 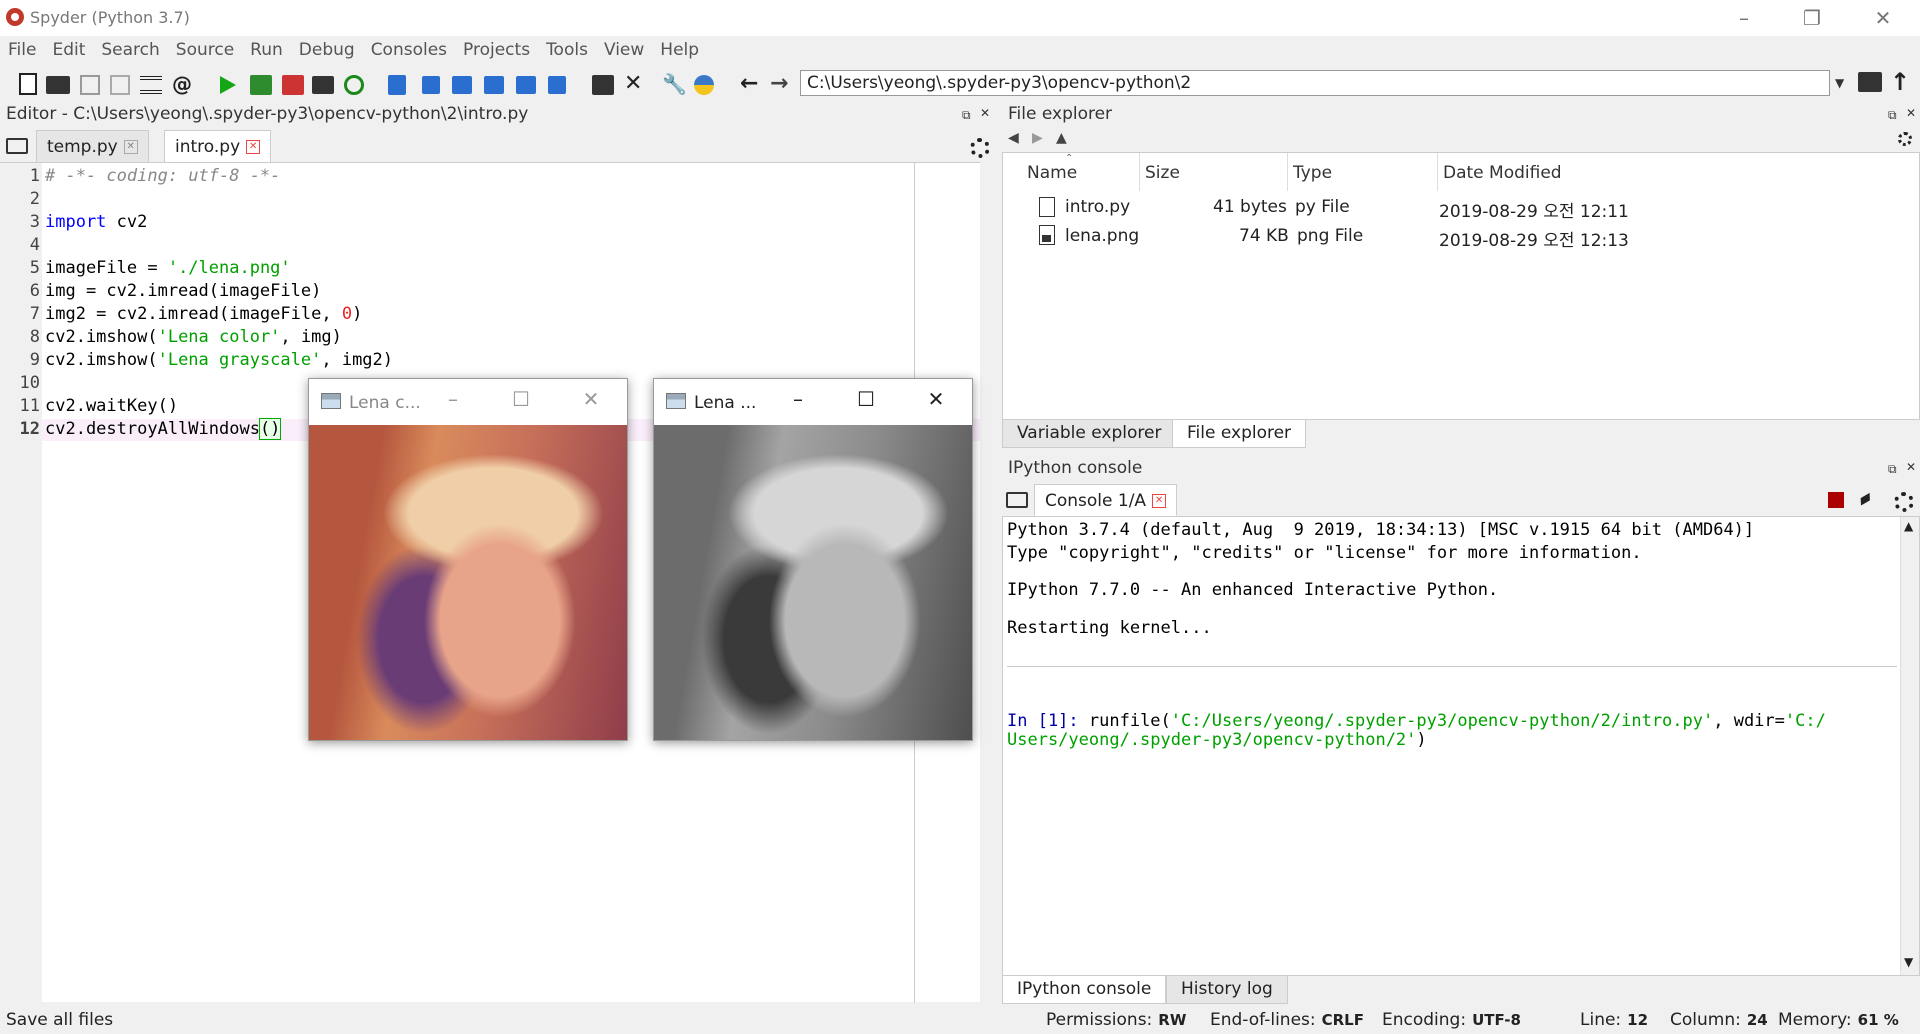 I want to click on column-header-type: Type, so click(x=1312, y=173).